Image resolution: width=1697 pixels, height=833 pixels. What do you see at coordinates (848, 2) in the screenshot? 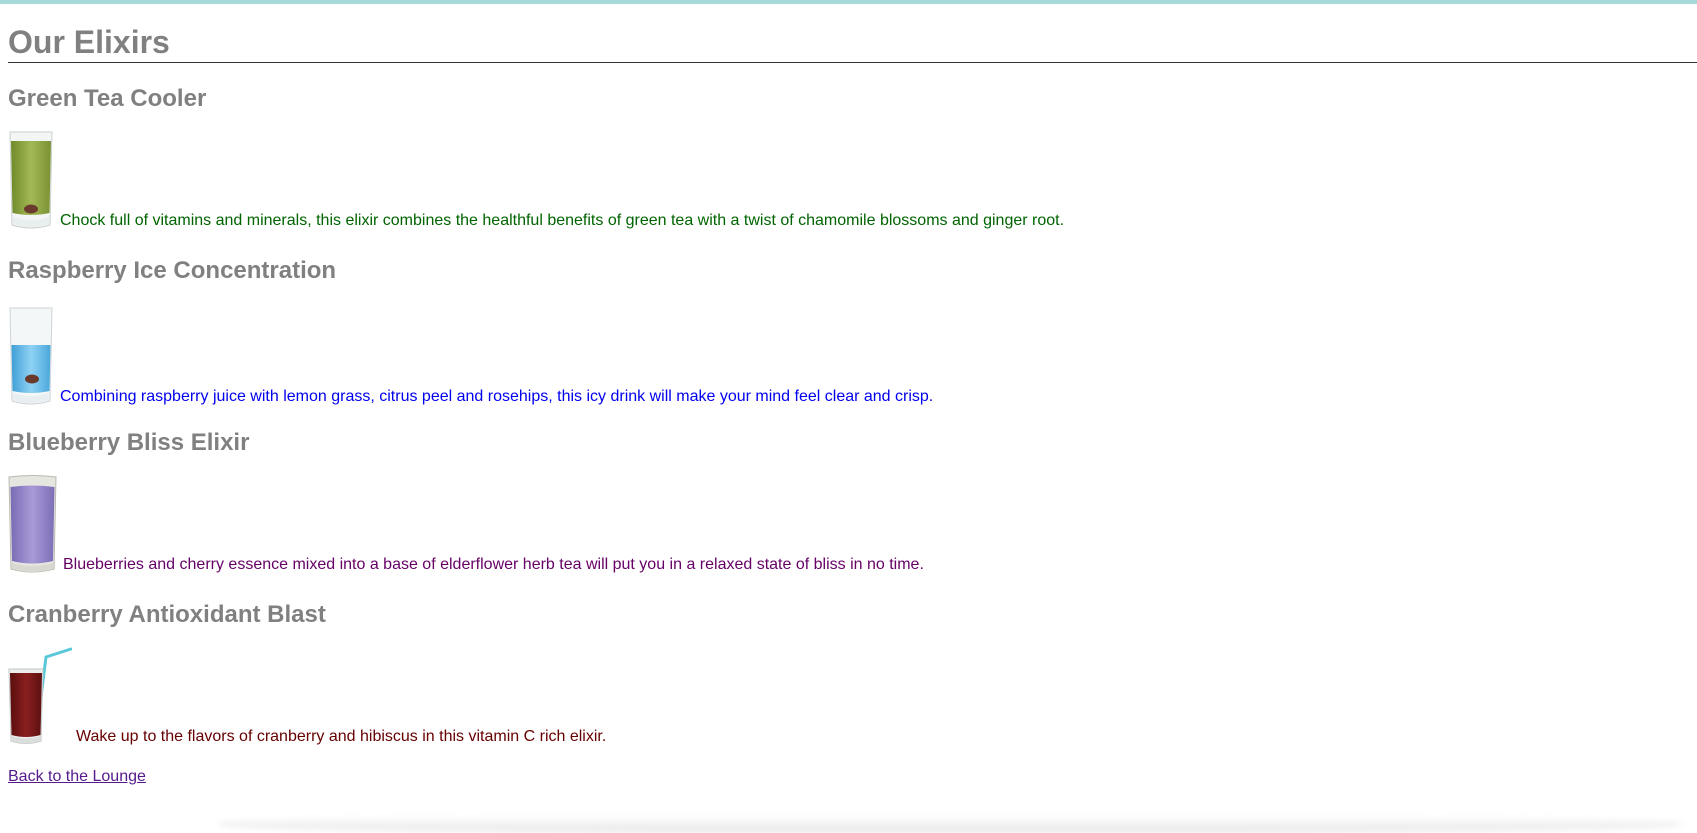
I see `top-accent-stripe` at bounding box center [848, 2].